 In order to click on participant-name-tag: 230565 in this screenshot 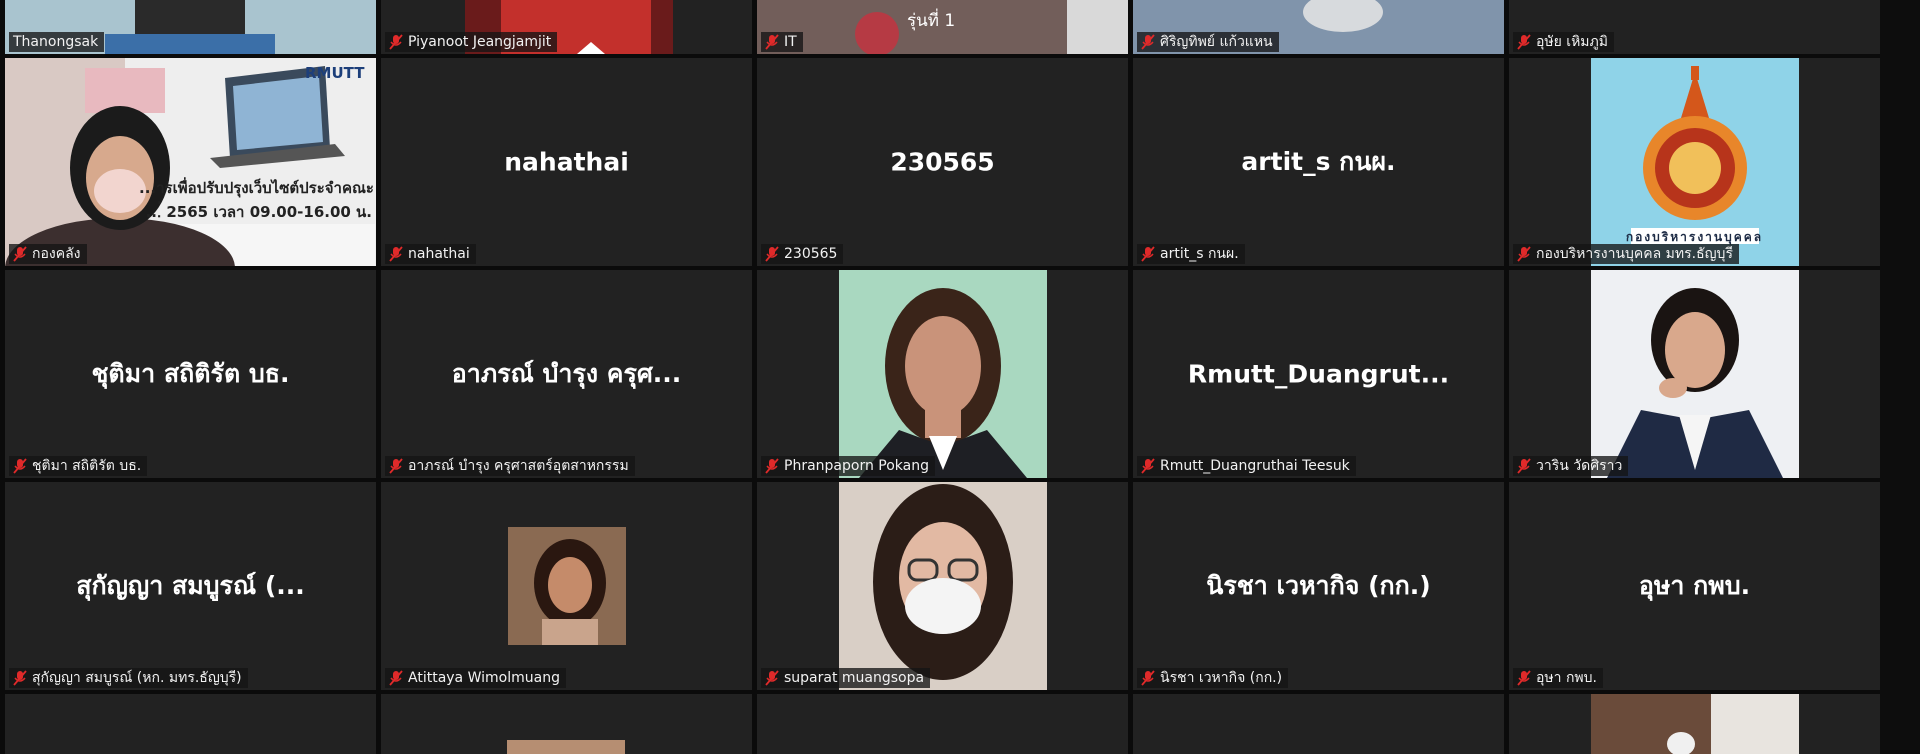, I will do `click(802, 254)`.